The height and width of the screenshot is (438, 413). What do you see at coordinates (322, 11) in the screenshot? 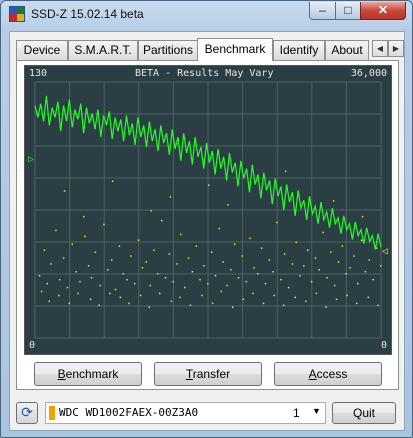
I see `minimize-button: –` at bounding box center [322, 11].